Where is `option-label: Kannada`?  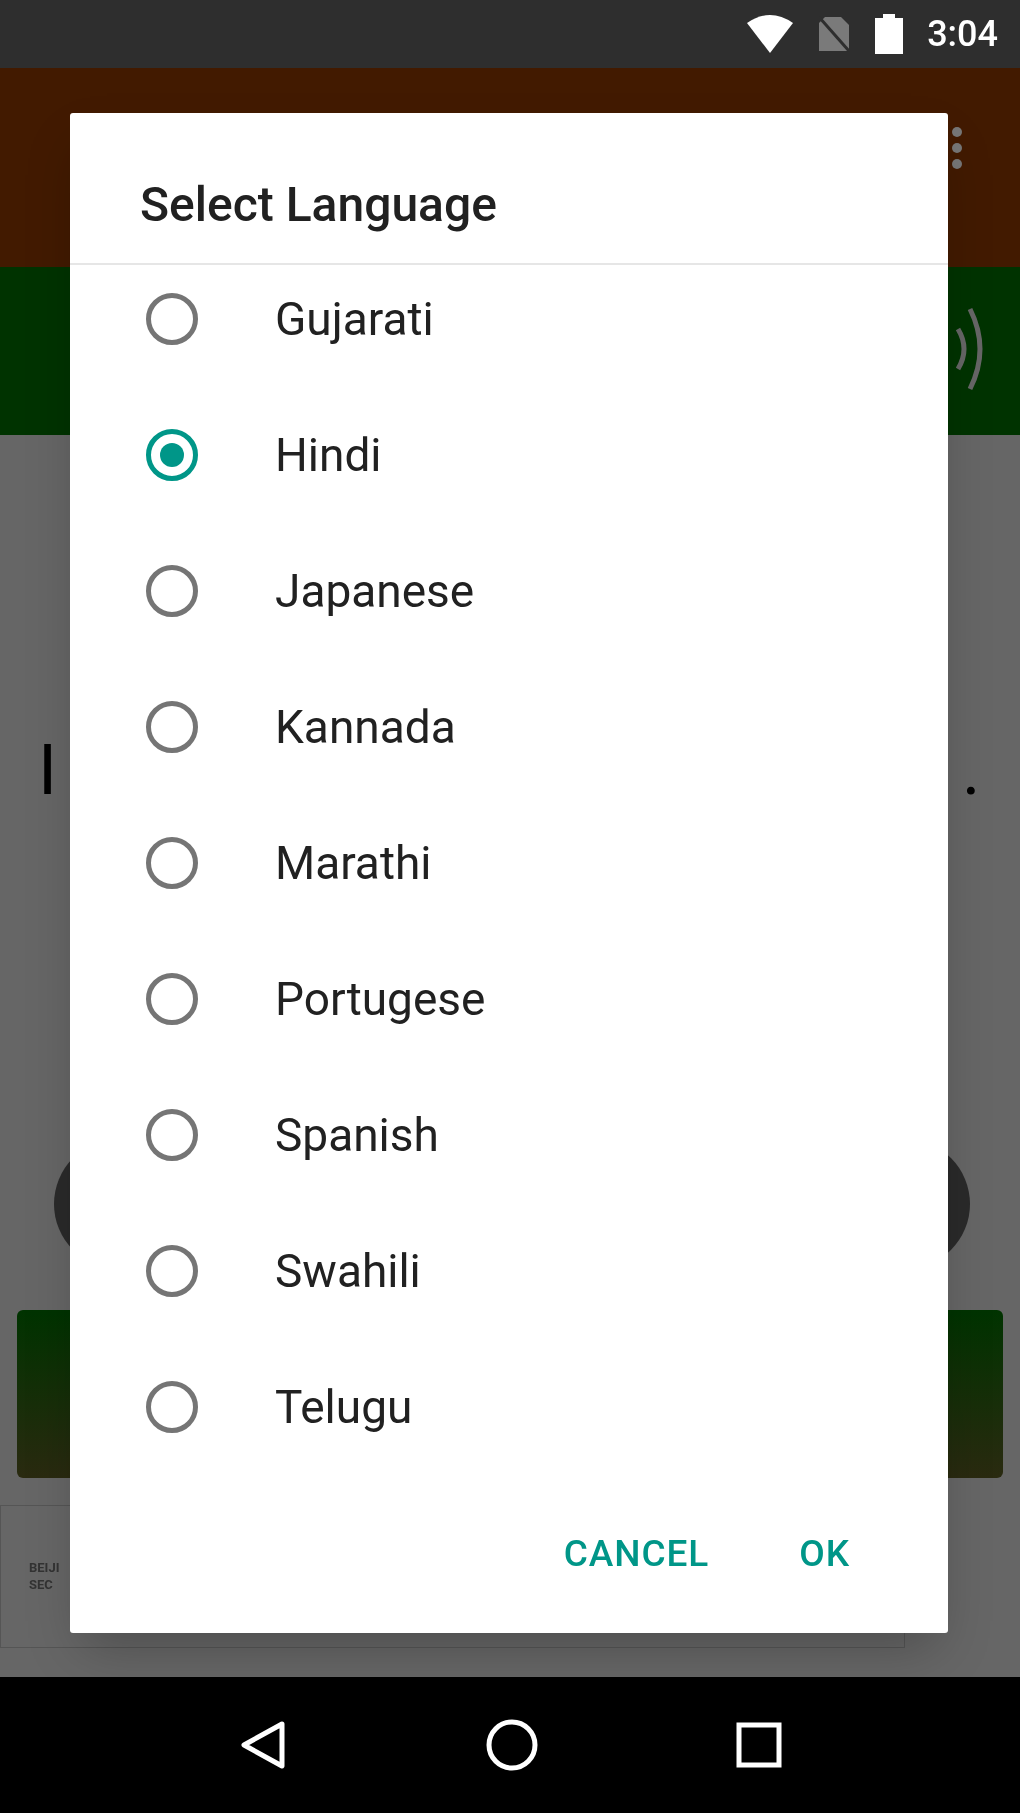
option-label: Kannada is located at coordinates (365, 727).